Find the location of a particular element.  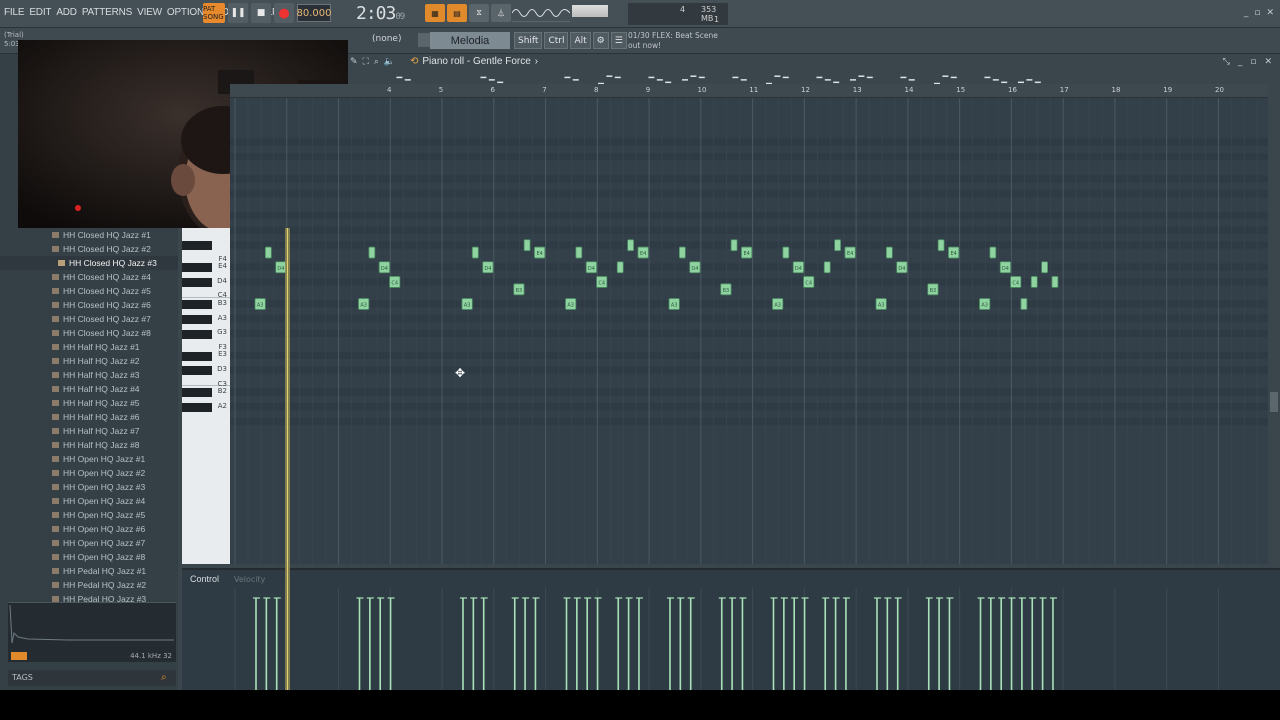

fullscreen-icon: ⛶ is located at coordinates (366, 62).